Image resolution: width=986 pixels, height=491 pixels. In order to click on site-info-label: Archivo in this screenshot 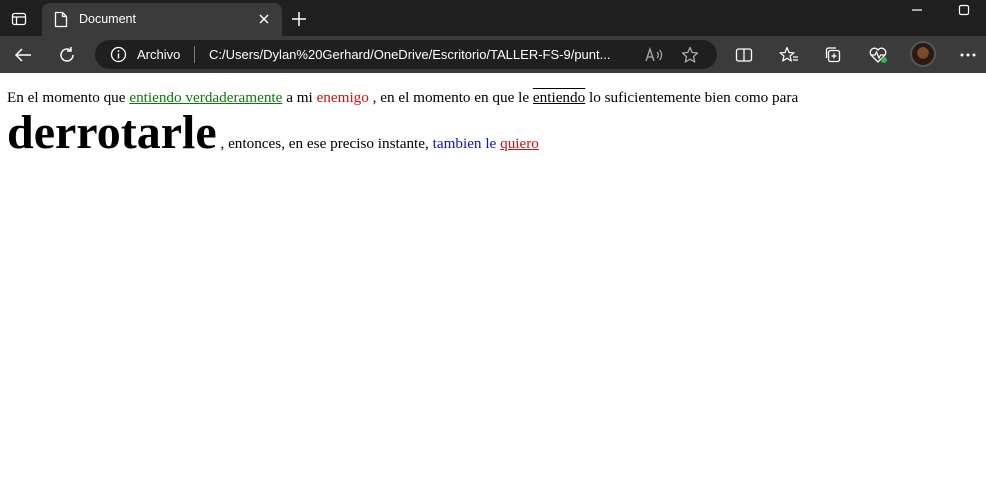, I will do `click(158, 54)`.